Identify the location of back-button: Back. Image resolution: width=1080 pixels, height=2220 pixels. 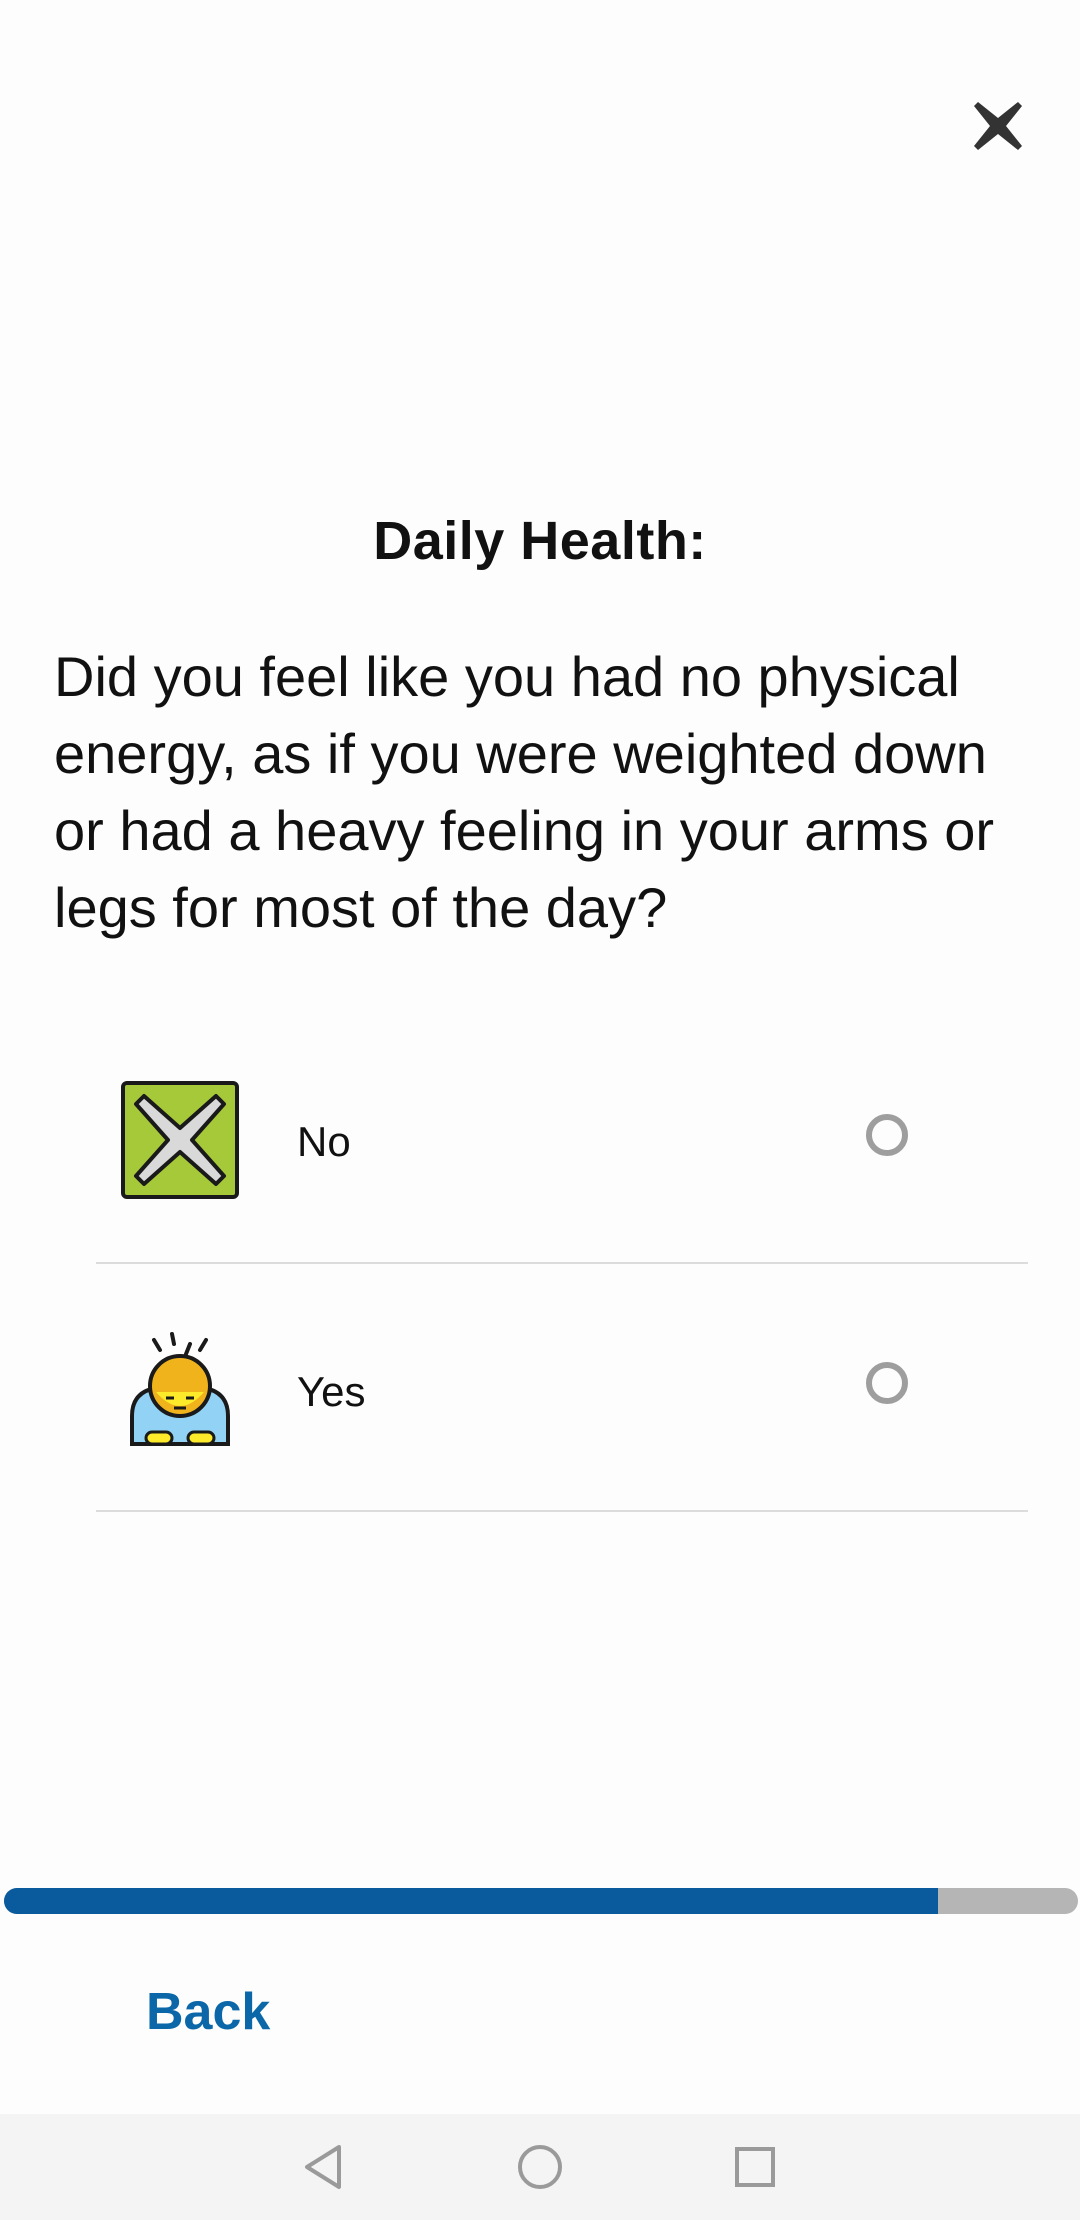
(208, 2012).